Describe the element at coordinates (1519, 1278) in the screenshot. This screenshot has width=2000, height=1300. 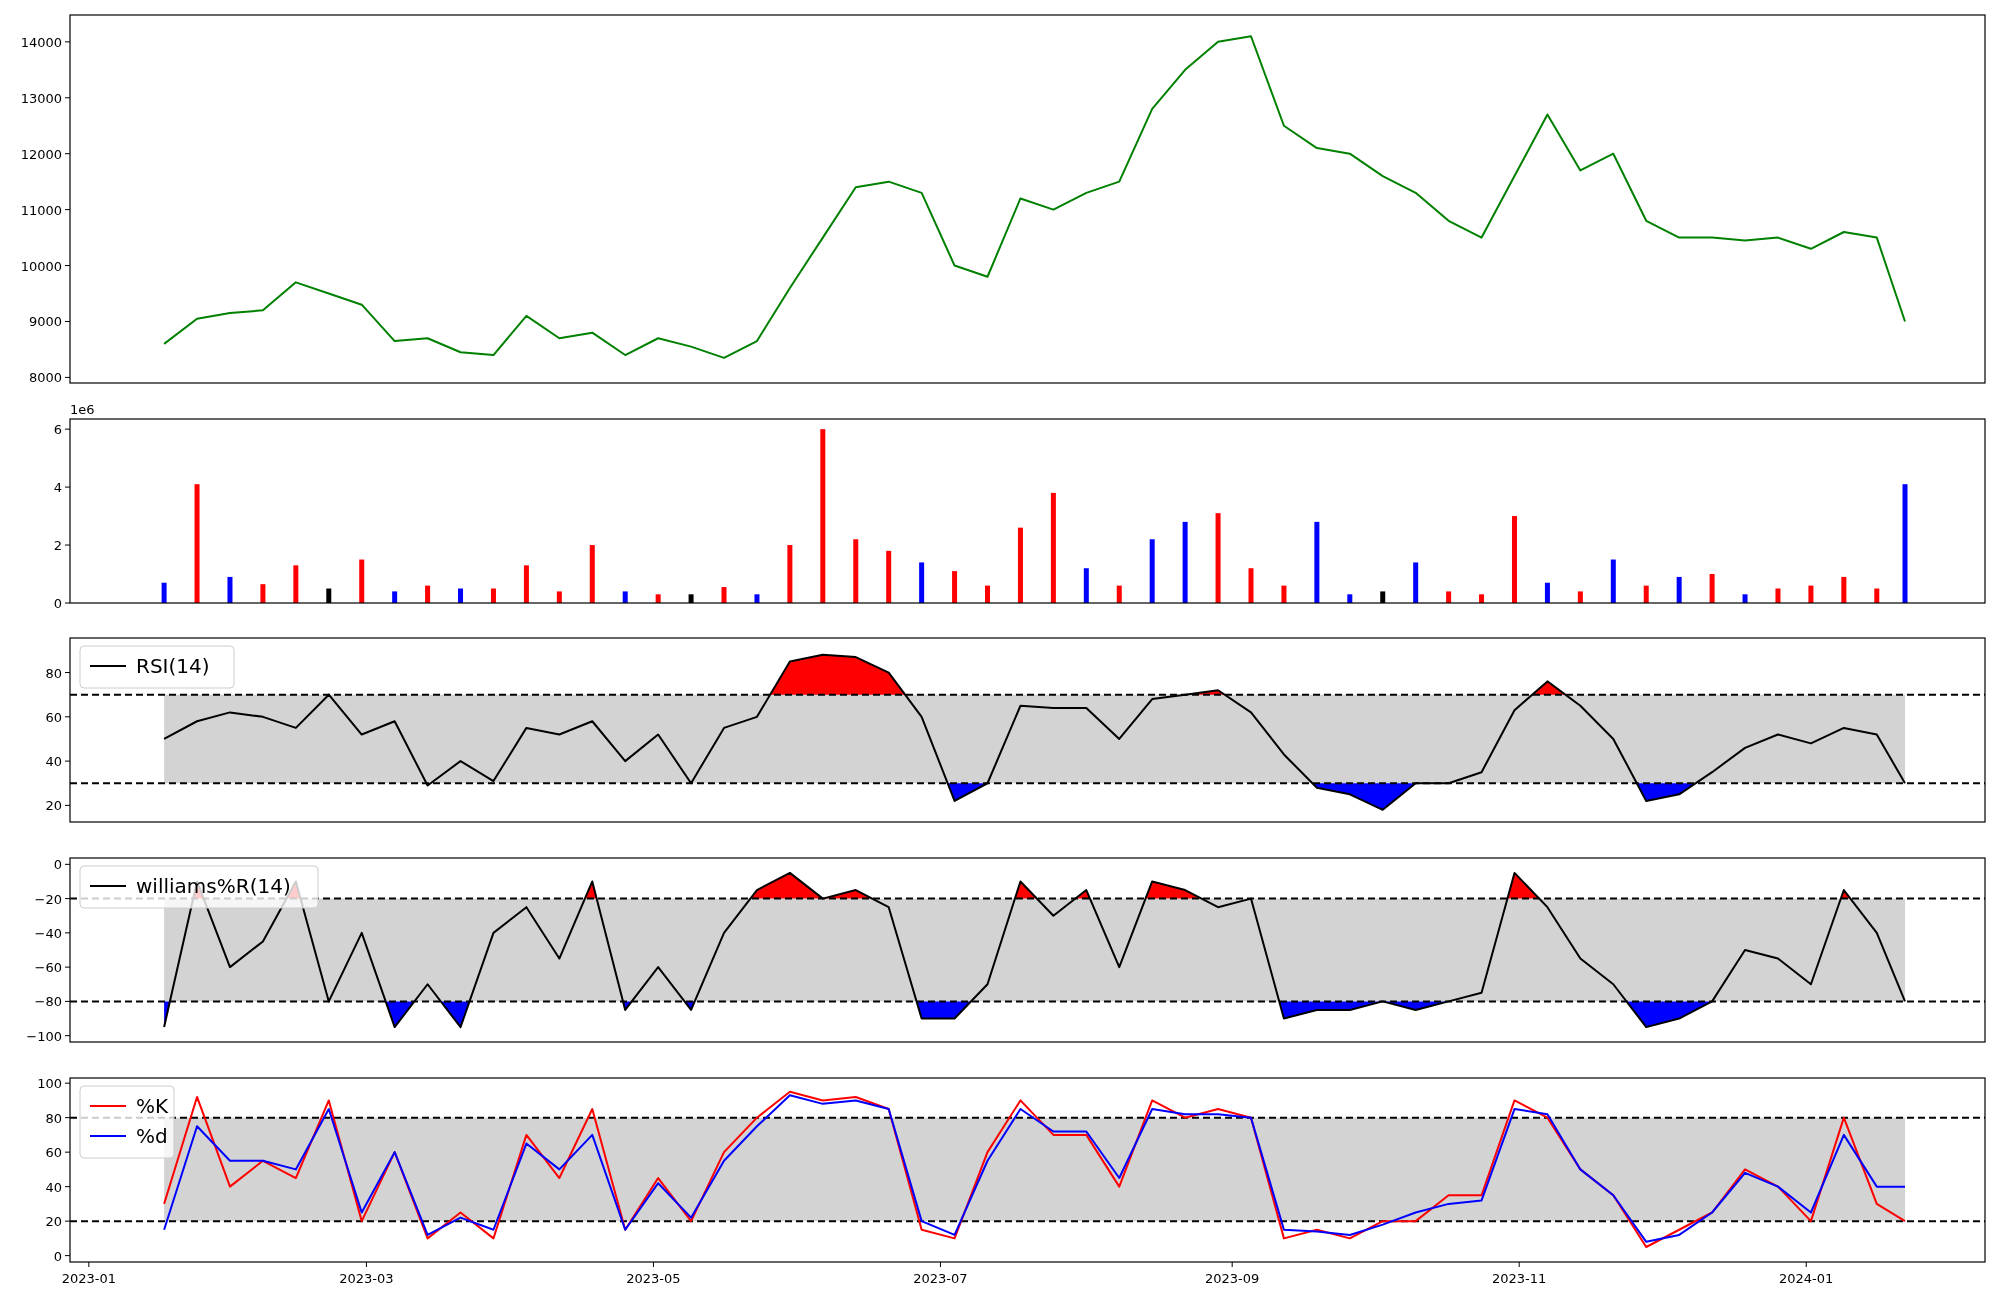
I see `tick-label: 2023-11` at that location.